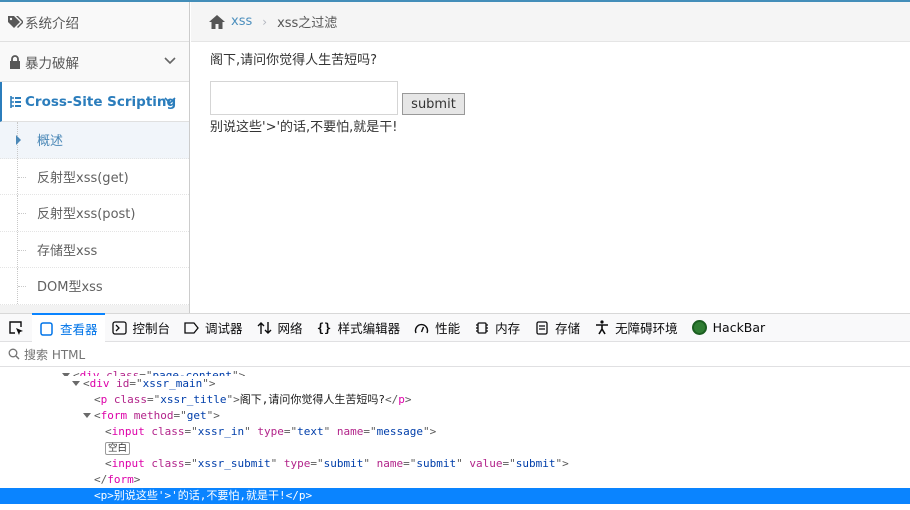 Image resolution: width=910 pixels, height=510 pixels. I want to click on sidebar-subitem-reflected-post: 反射型xss(post), so click(94, 213).